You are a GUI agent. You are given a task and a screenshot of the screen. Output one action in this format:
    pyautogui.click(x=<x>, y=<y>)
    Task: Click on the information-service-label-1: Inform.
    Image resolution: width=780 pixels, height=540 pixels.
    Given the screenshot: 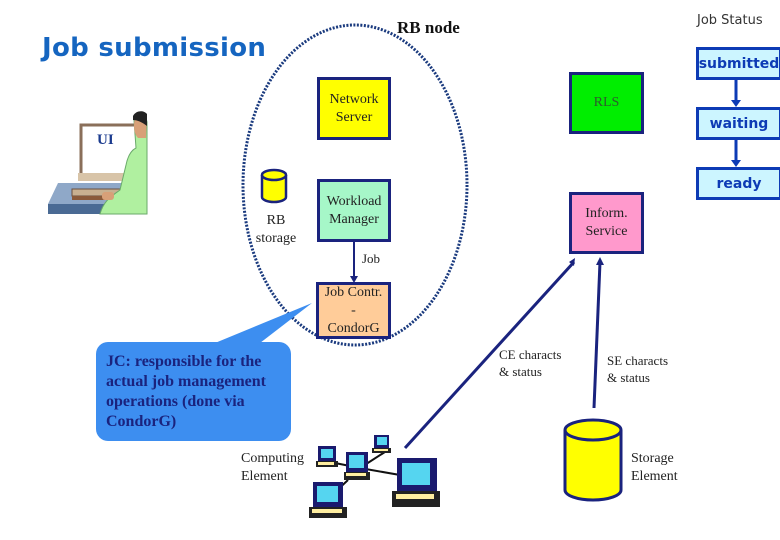 What is the action you would take?
    pyautogui.click(x=606, y=213)
    